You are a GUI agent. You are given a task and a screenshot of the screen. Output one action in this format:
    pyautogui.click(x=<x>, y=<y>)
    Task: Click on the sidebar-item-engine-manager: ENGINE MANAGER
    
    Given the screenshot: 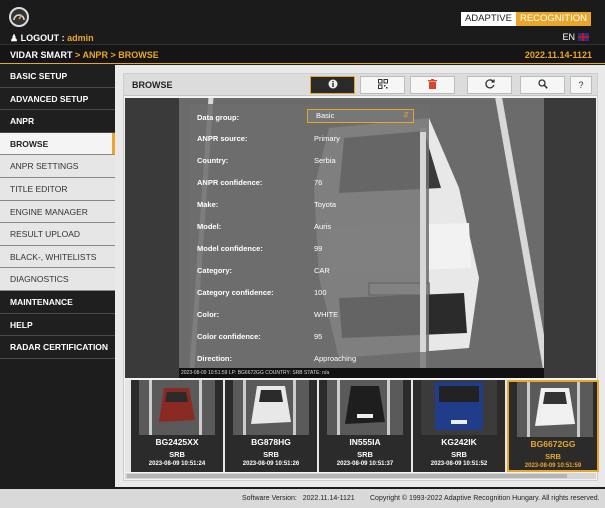 What is the action you would take?
    pyautogui.click(x=57, y=212)
    